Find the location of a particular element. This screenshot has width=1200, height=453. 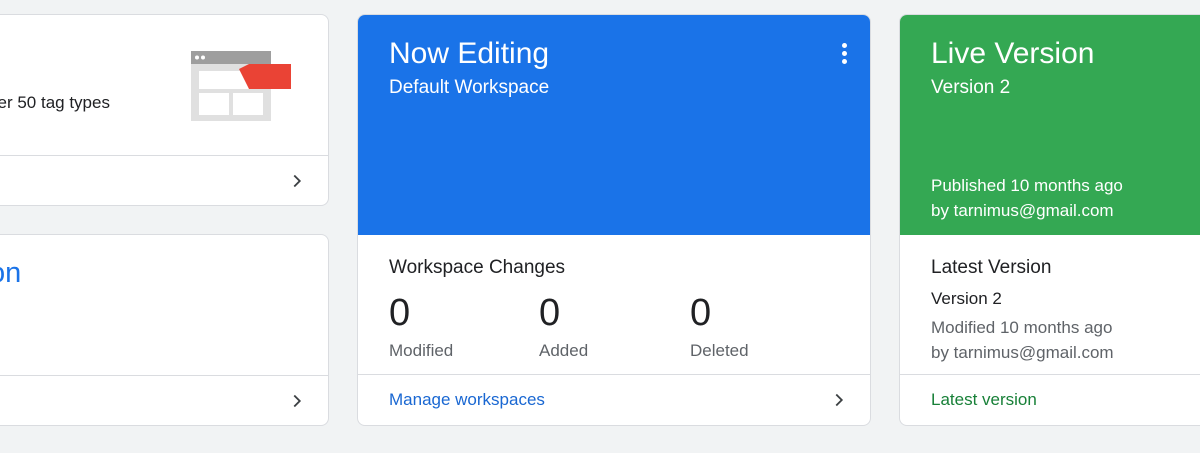

stat-modified: 0 Modified is located at coordinates (459, 326).